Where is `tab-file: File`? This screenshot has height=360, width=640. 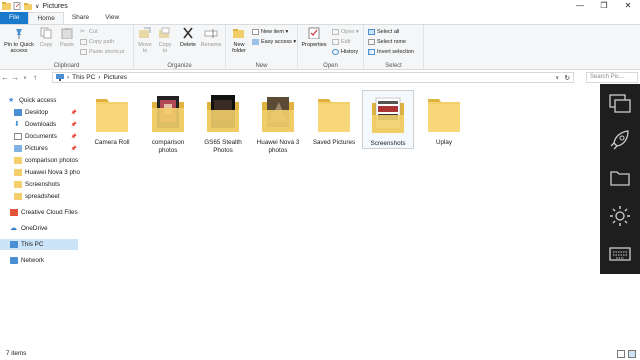 tab-file: File is located at coordinates (14, 18).